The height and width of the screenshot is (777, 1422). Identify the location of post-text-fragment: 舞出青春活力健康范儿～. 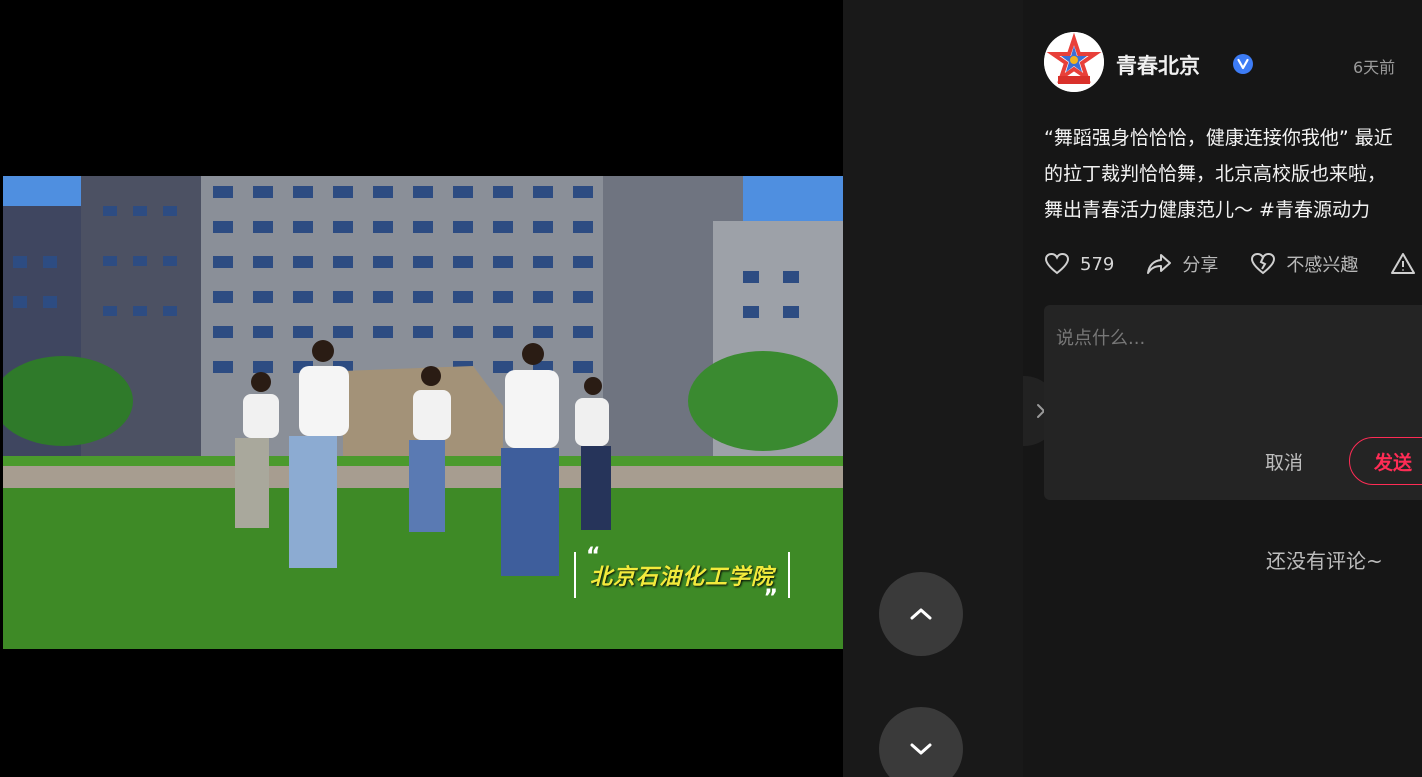
(1152, 210).